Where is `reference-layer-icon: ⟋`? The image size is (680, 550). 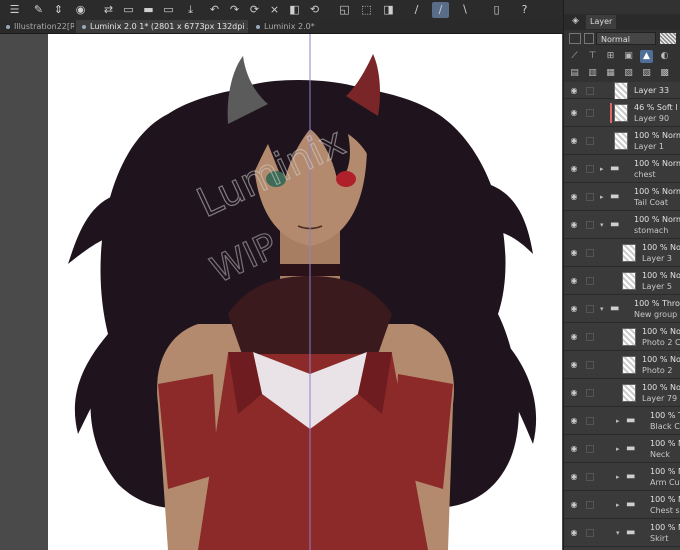 reference-layer-icon: ⟋ is located at coordinates (574, 56).